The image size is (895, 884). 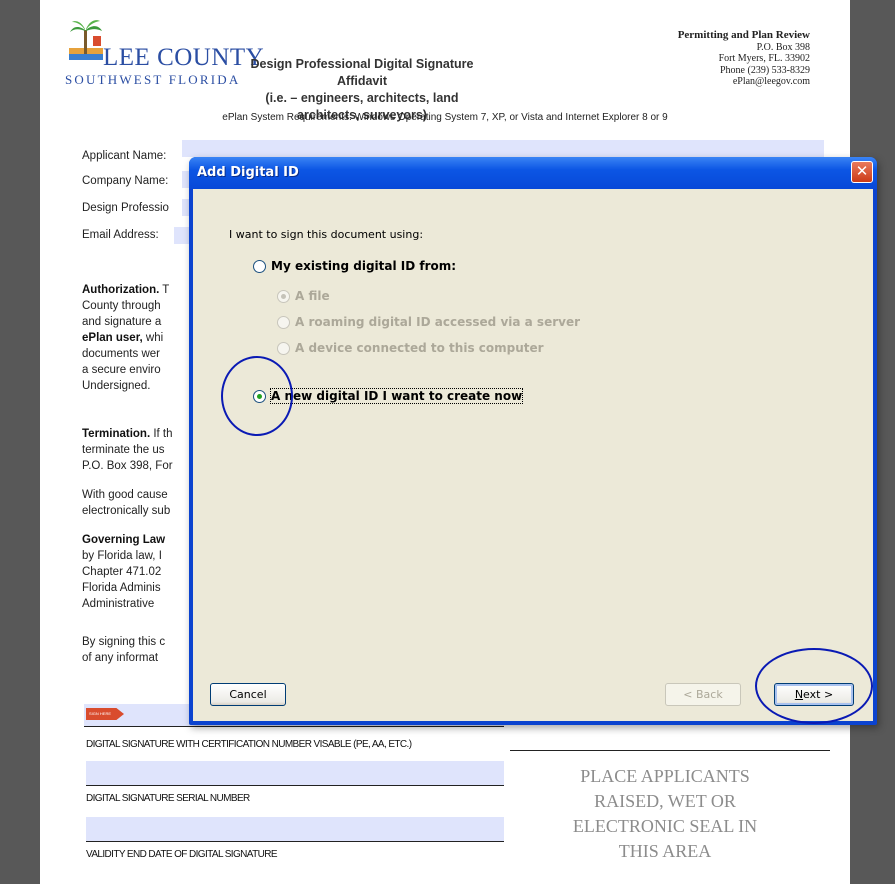 What do you see at coordinates (125, 181) in the screenshot?
I see `company-name-label: Company Name:` at bounding box center [125, 181].